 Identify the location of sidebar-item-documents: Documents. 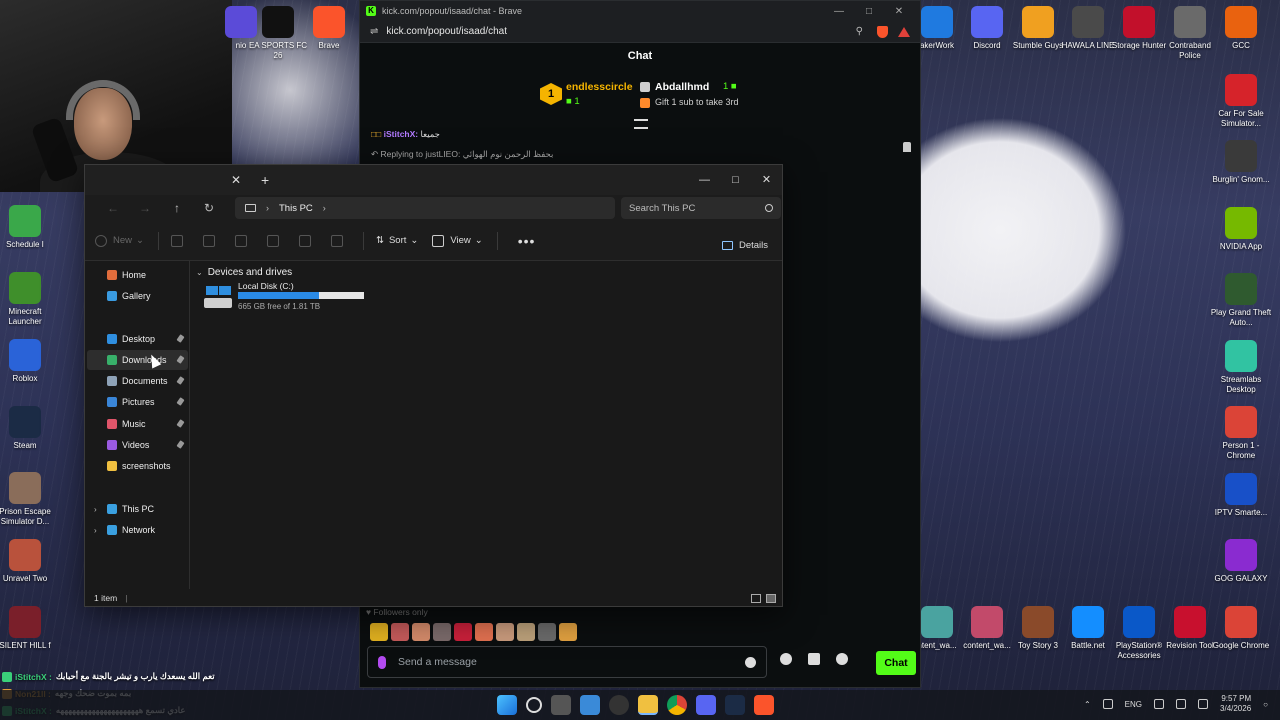
(137, 381).